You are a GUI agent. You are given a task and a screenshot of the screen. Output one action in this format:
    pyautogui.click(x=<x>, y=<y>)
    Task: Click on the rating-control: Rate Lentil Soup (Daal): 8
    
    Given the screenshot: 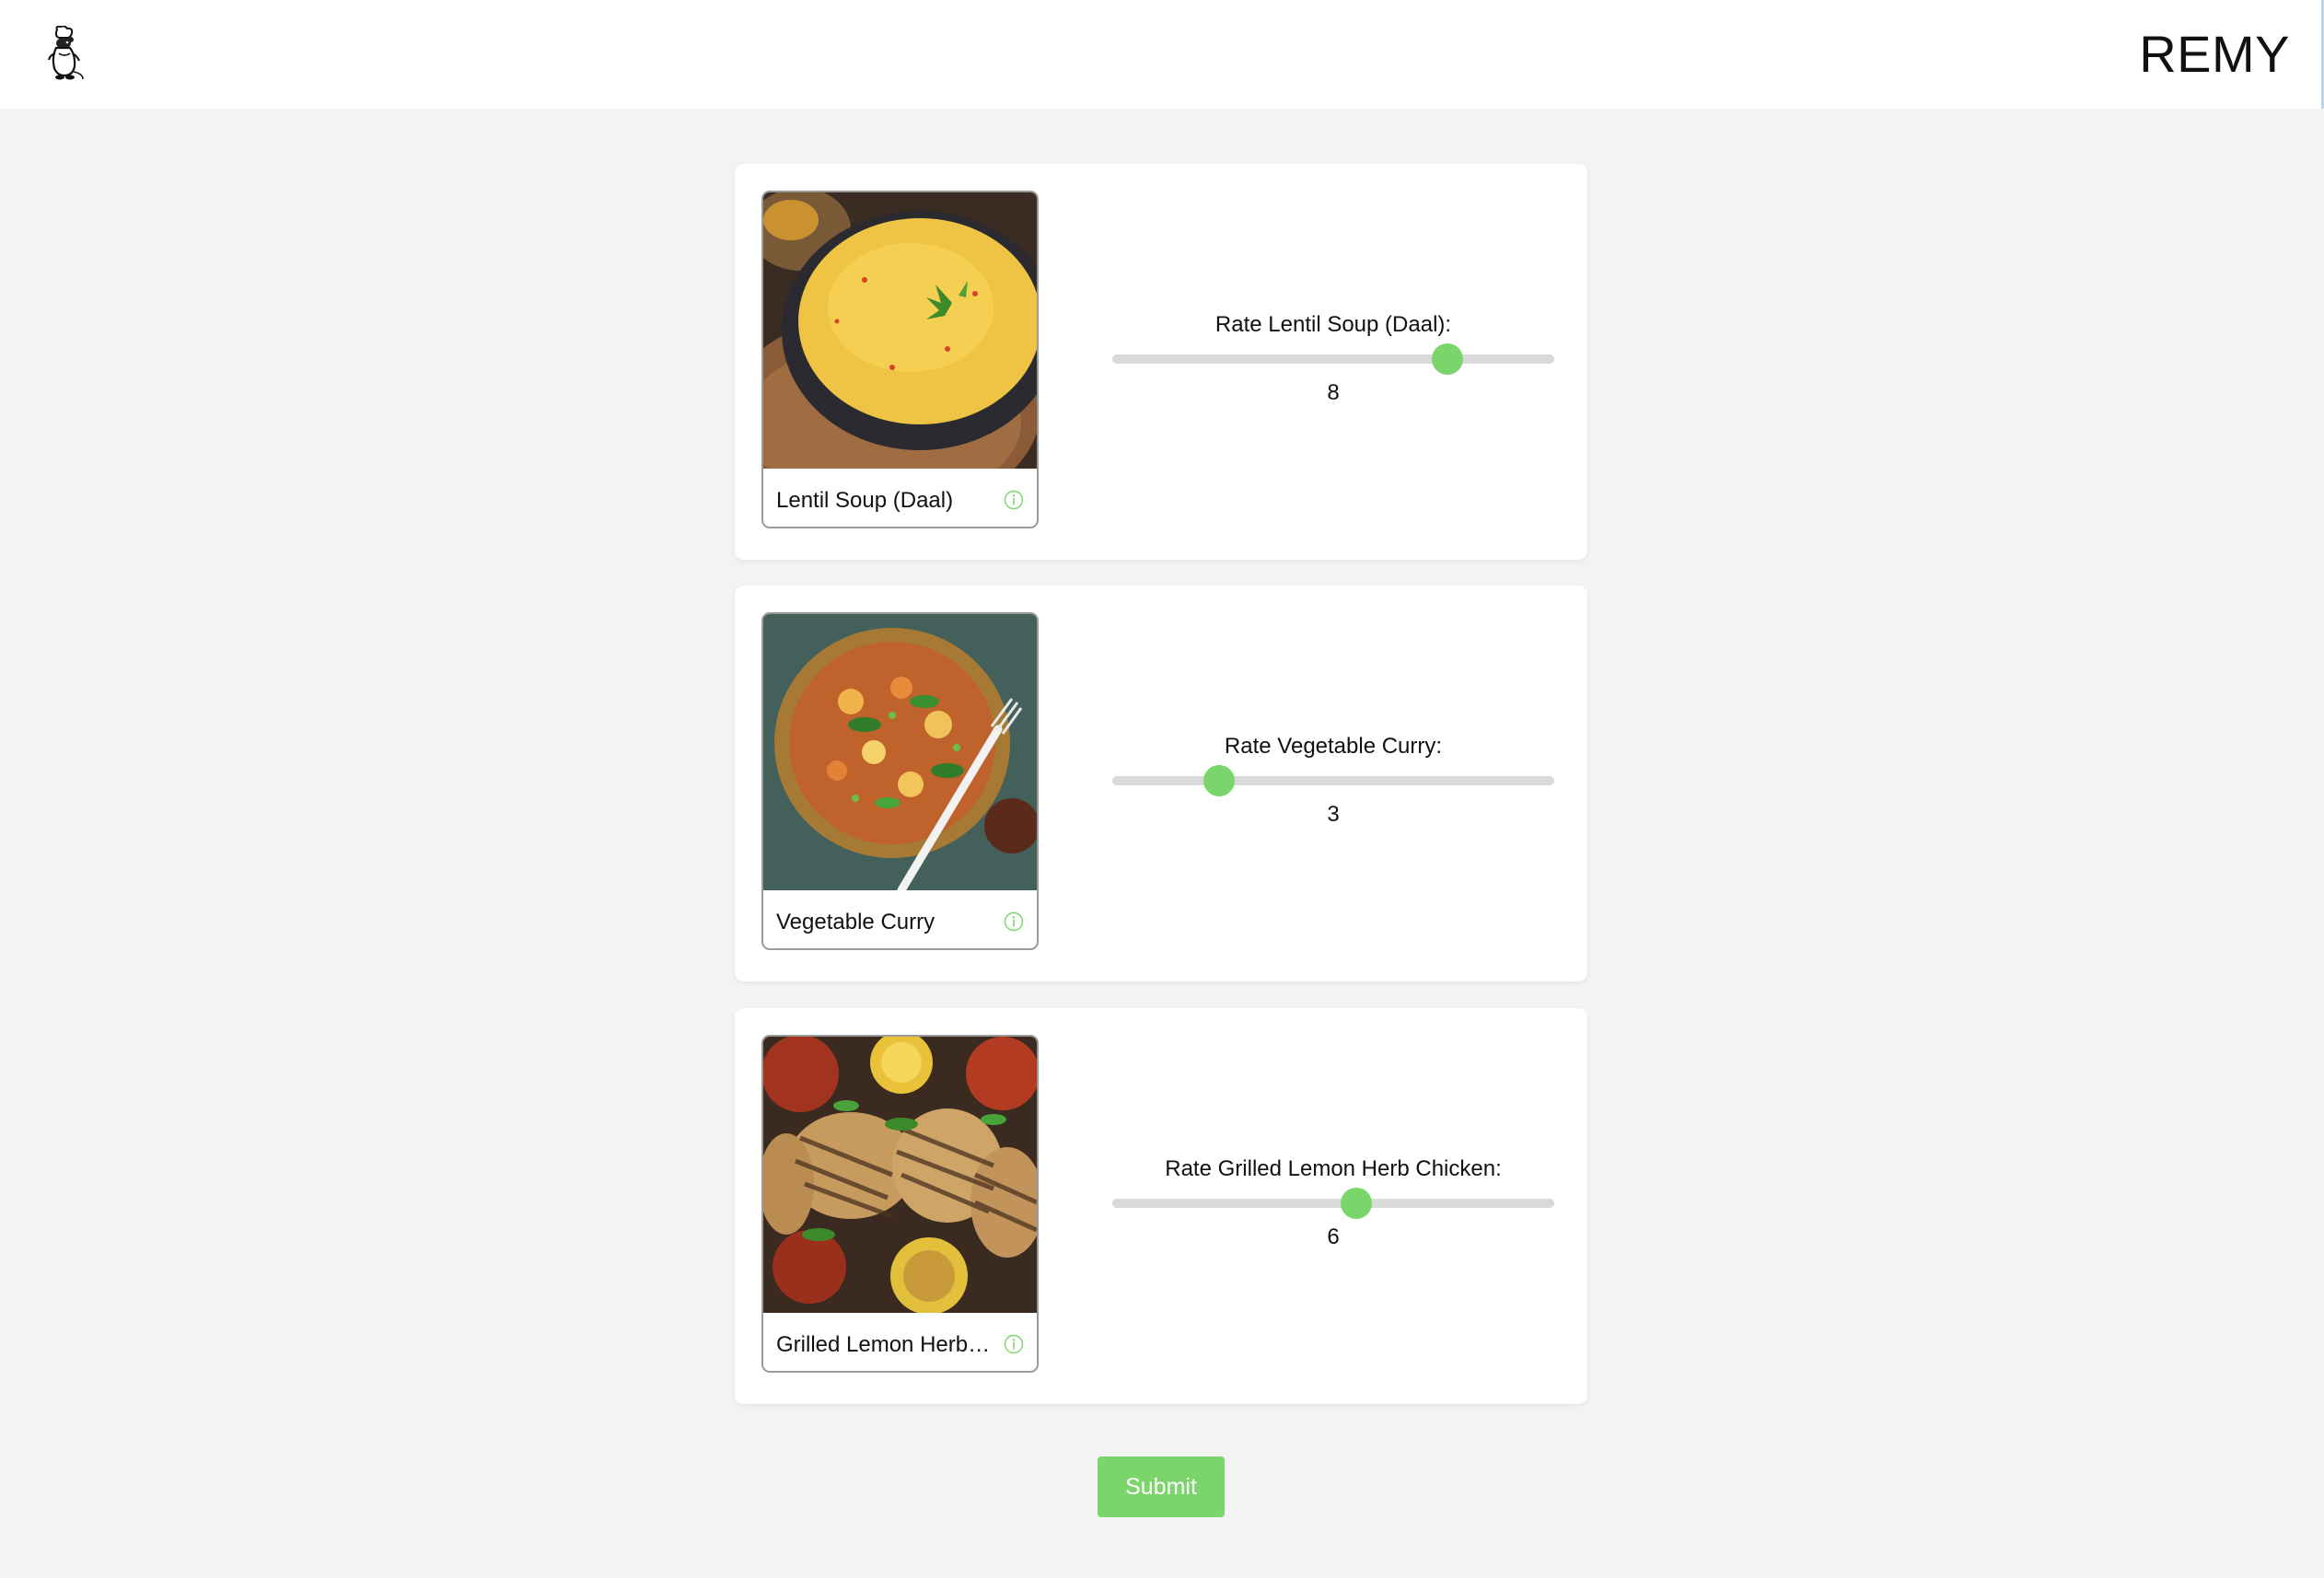 What is the action you would take?
    pyautogui.click(x=1333, y=359)
    